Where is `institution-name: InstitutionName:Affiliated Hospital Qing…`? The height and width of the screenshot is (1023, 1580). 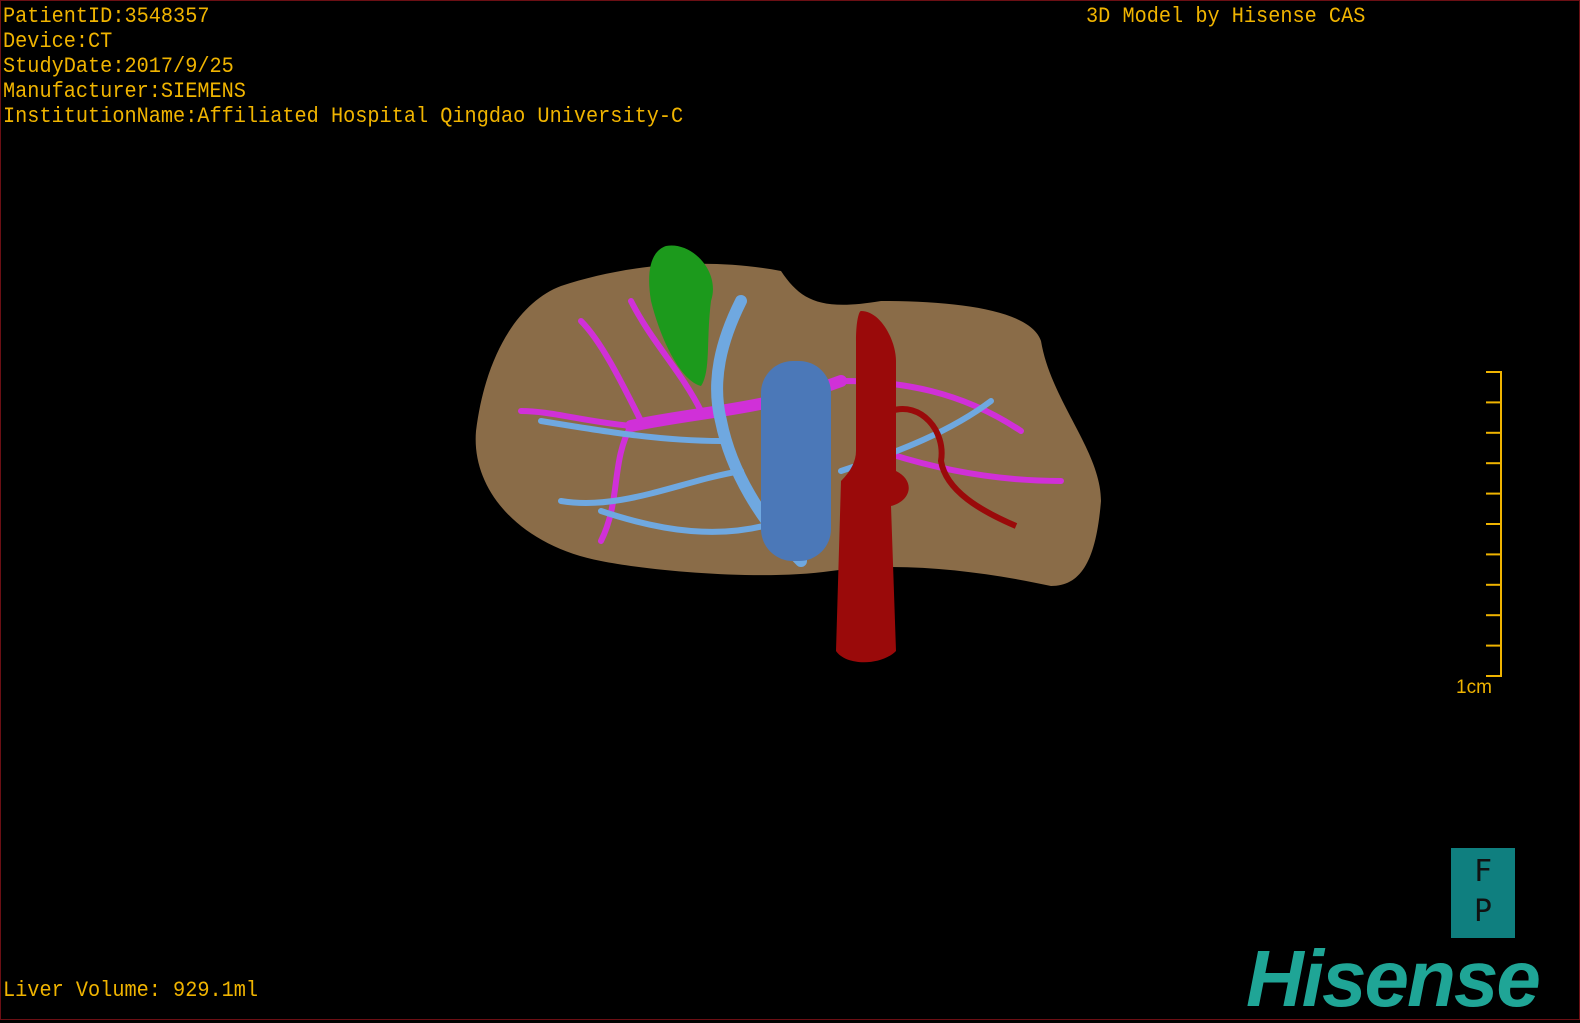 institution-name: InstitutionName:Affiliated Hospital Qing… is located at coordinates (343, 116).